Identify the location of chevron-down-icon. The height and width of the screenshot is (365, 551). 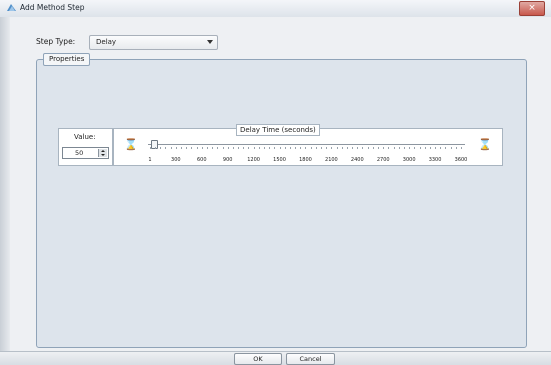
(210, 42).